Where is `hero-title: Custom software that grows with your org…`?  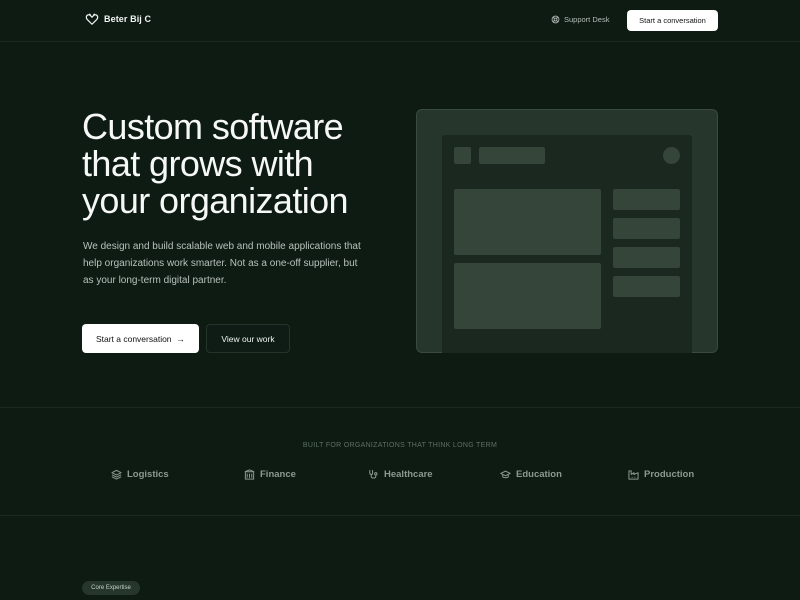
hero-title: Custom software that grows with your org… is located at coordinates (232, 163).